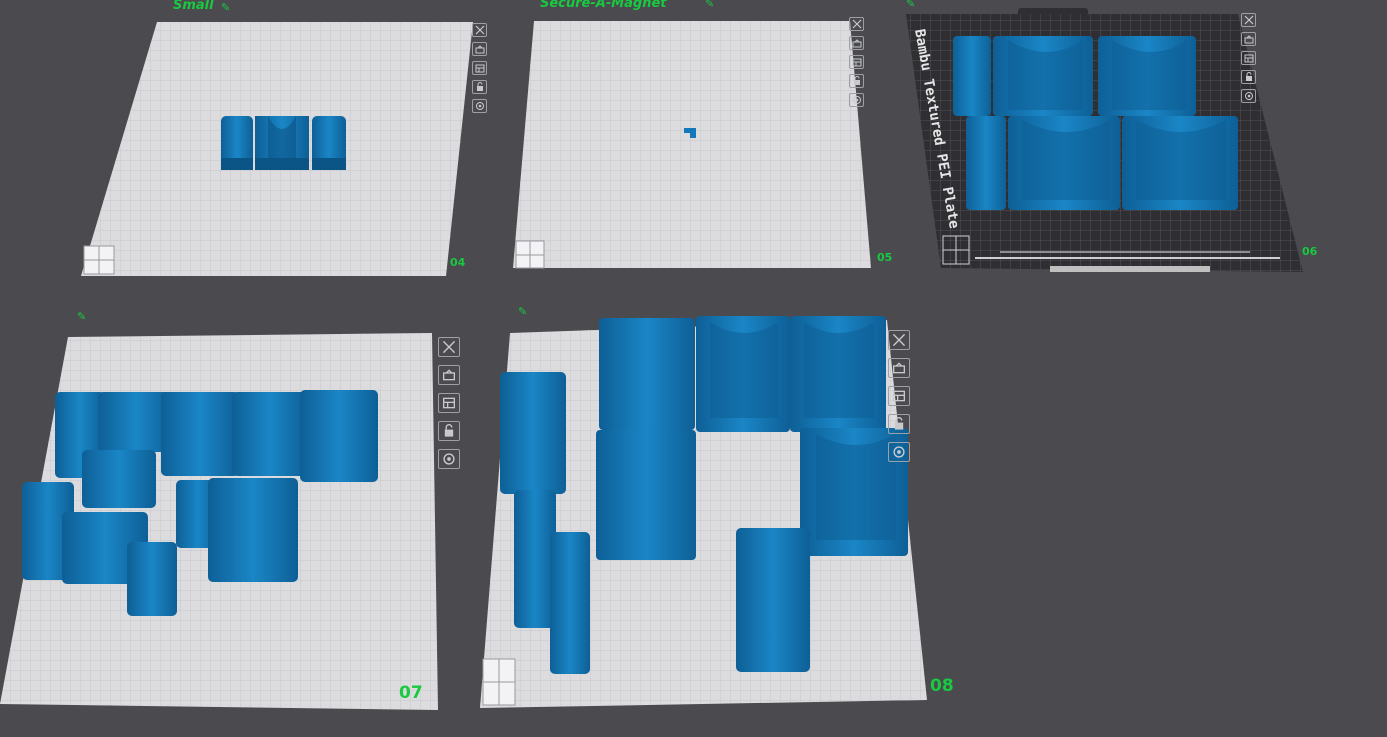  I want to click on plate-06-toolbar, so click(1248, 60).